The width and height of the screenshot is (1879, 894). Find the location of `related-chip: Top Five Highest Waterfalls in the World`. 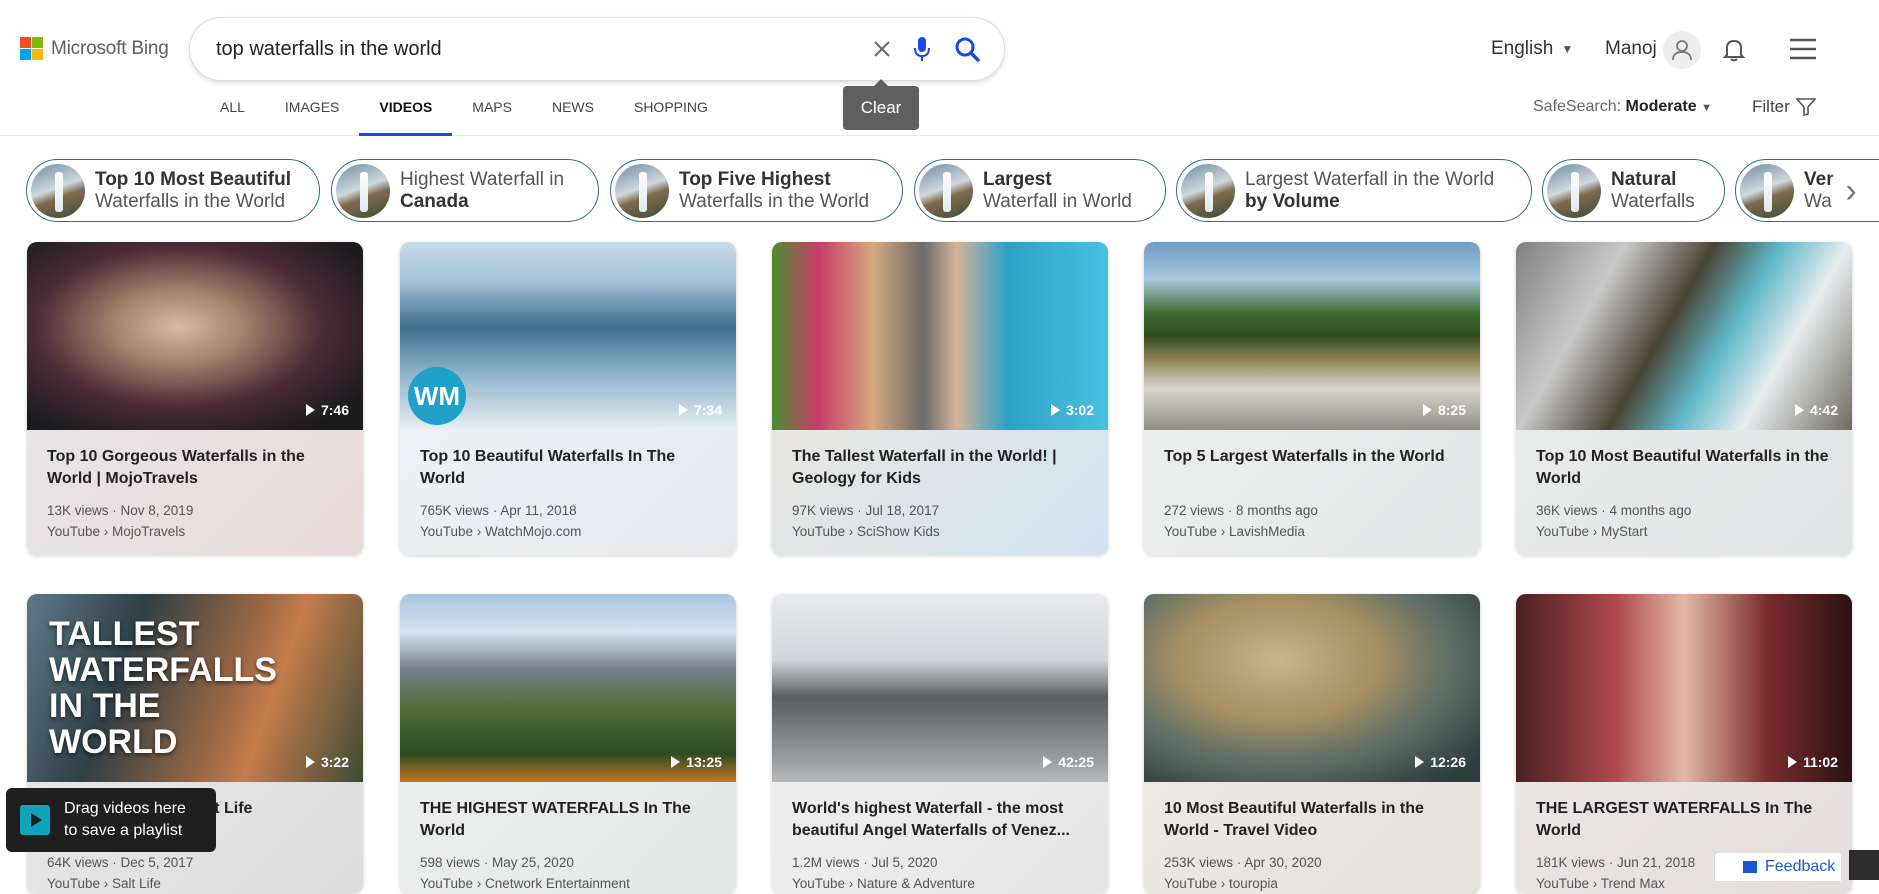

related-chip: Top Five Highest Waterfalls in the World is located at coordinates (756, 190).